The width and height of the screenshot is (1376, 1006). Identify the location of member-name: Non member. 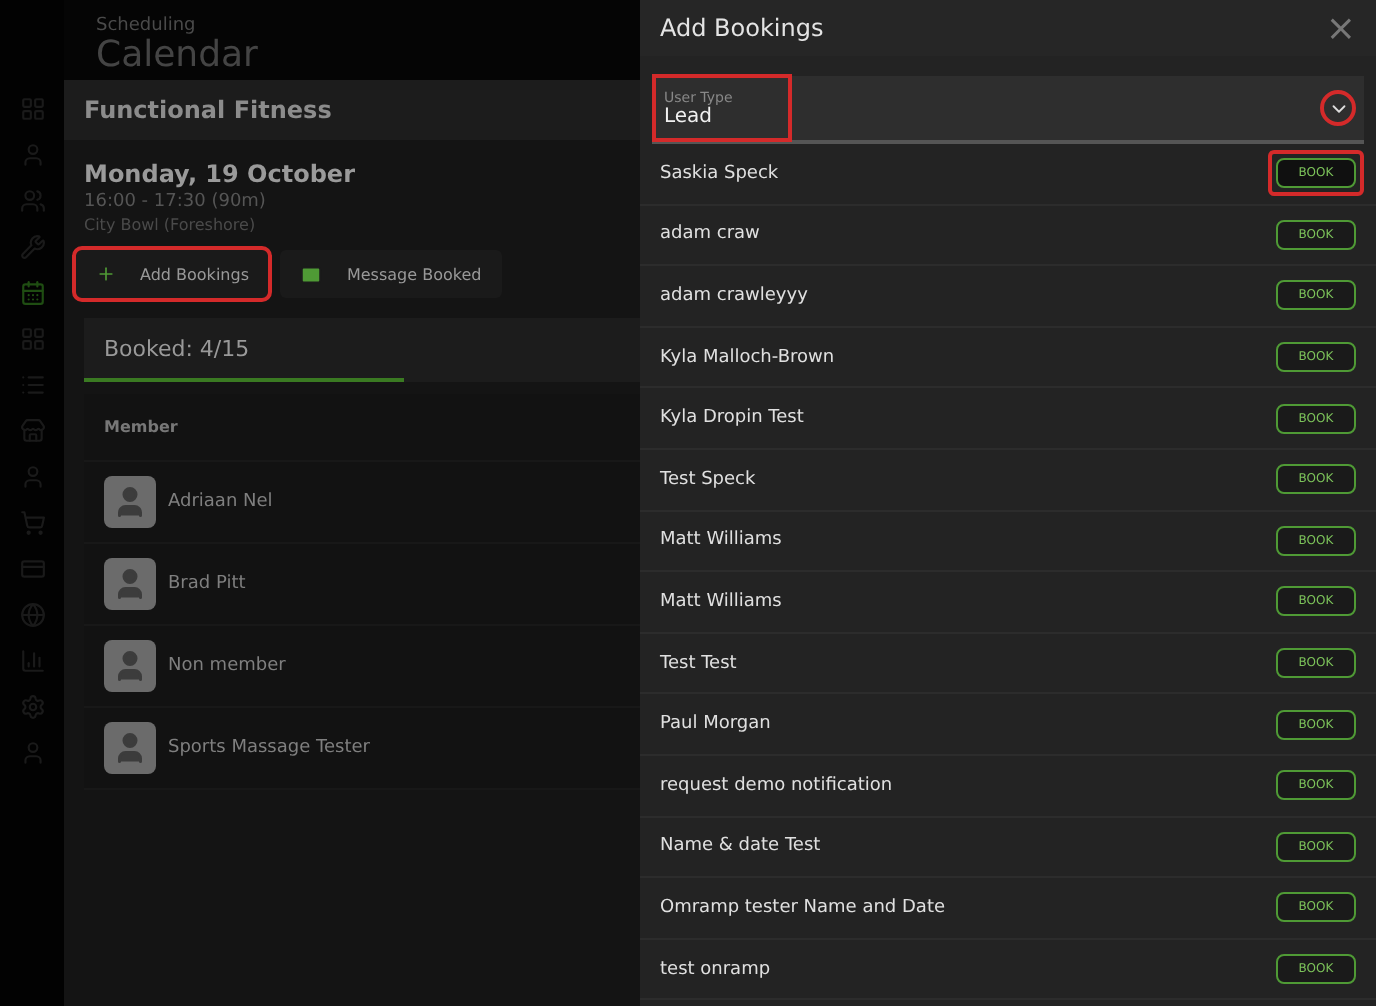
(227, 666).